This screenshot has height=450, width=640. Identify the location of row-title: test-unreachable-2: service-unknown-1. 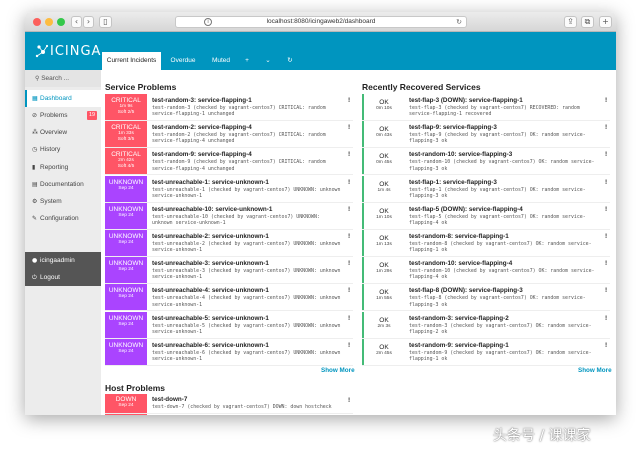
(210, 236).